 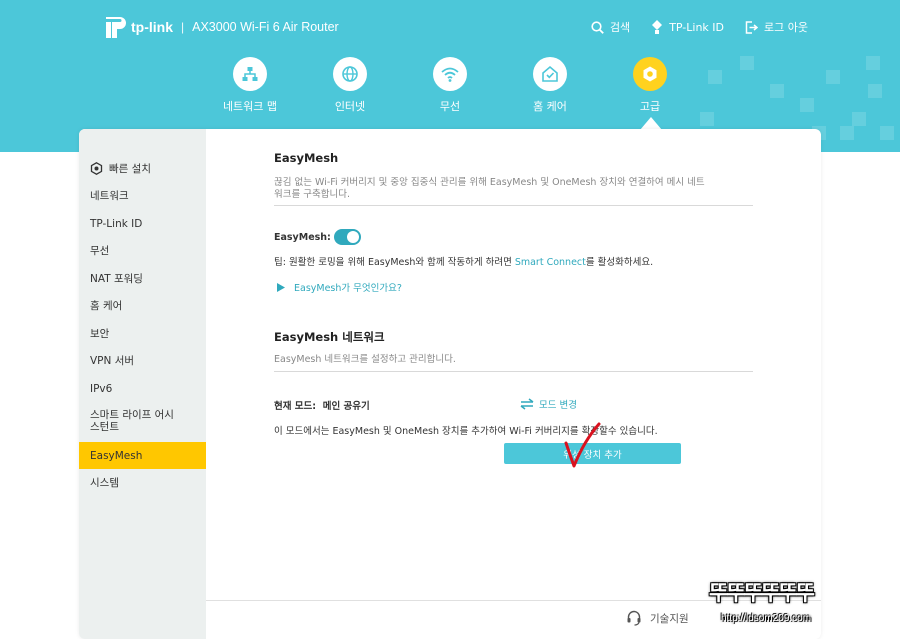 I want to click on quick-setup-icon, so click(x=96, y=168).